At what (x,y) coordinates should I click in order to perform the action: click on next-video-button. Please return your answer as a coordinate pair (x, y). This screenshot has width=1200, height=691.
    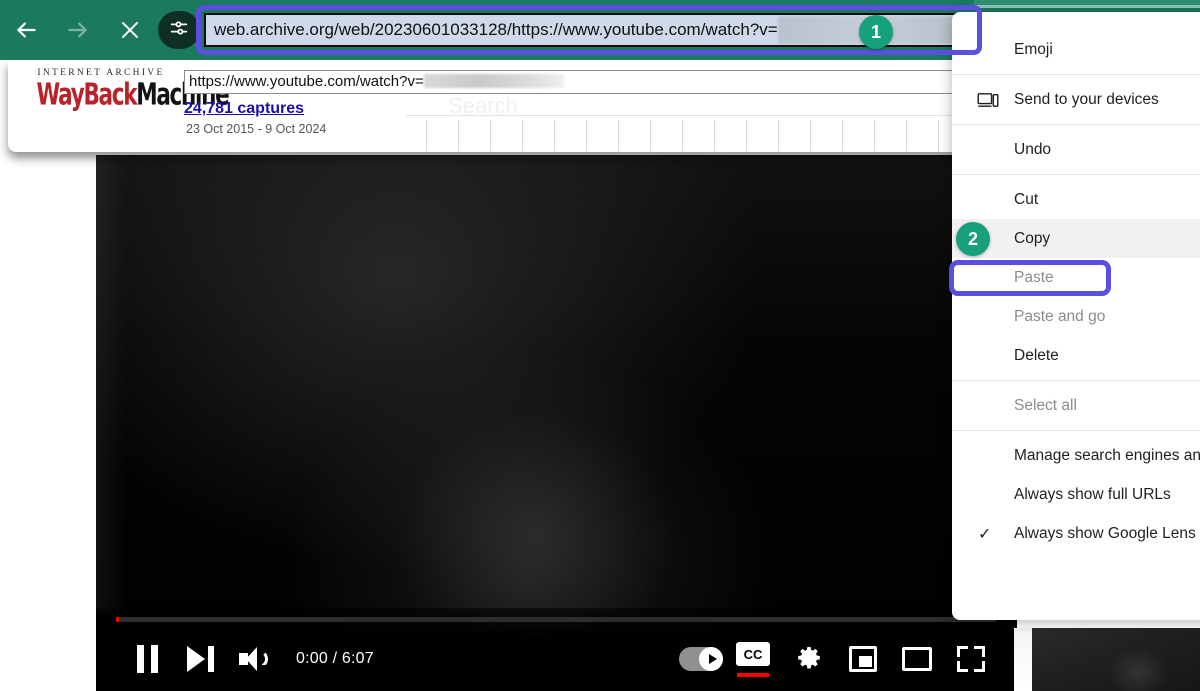
    Looking at the image, I should click on (201, 659).